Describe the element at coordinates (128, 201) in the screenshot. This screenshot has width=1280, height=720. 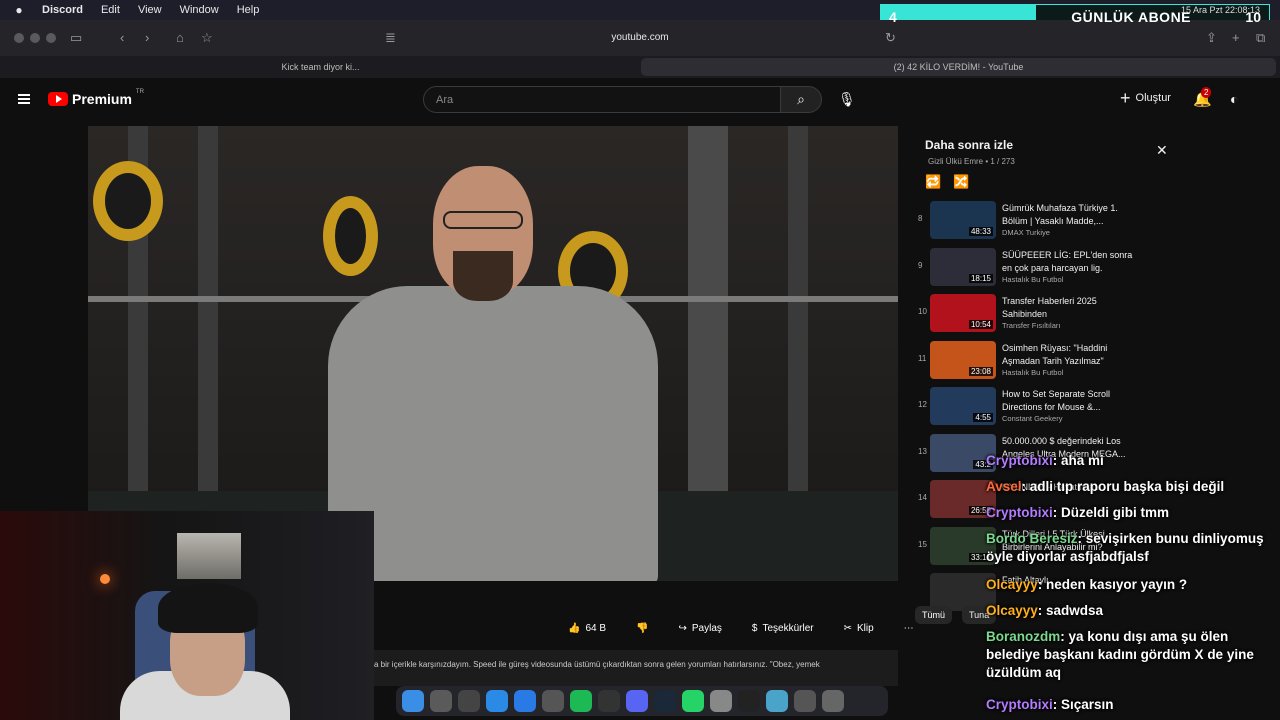
I see `weight-plate` at that location.